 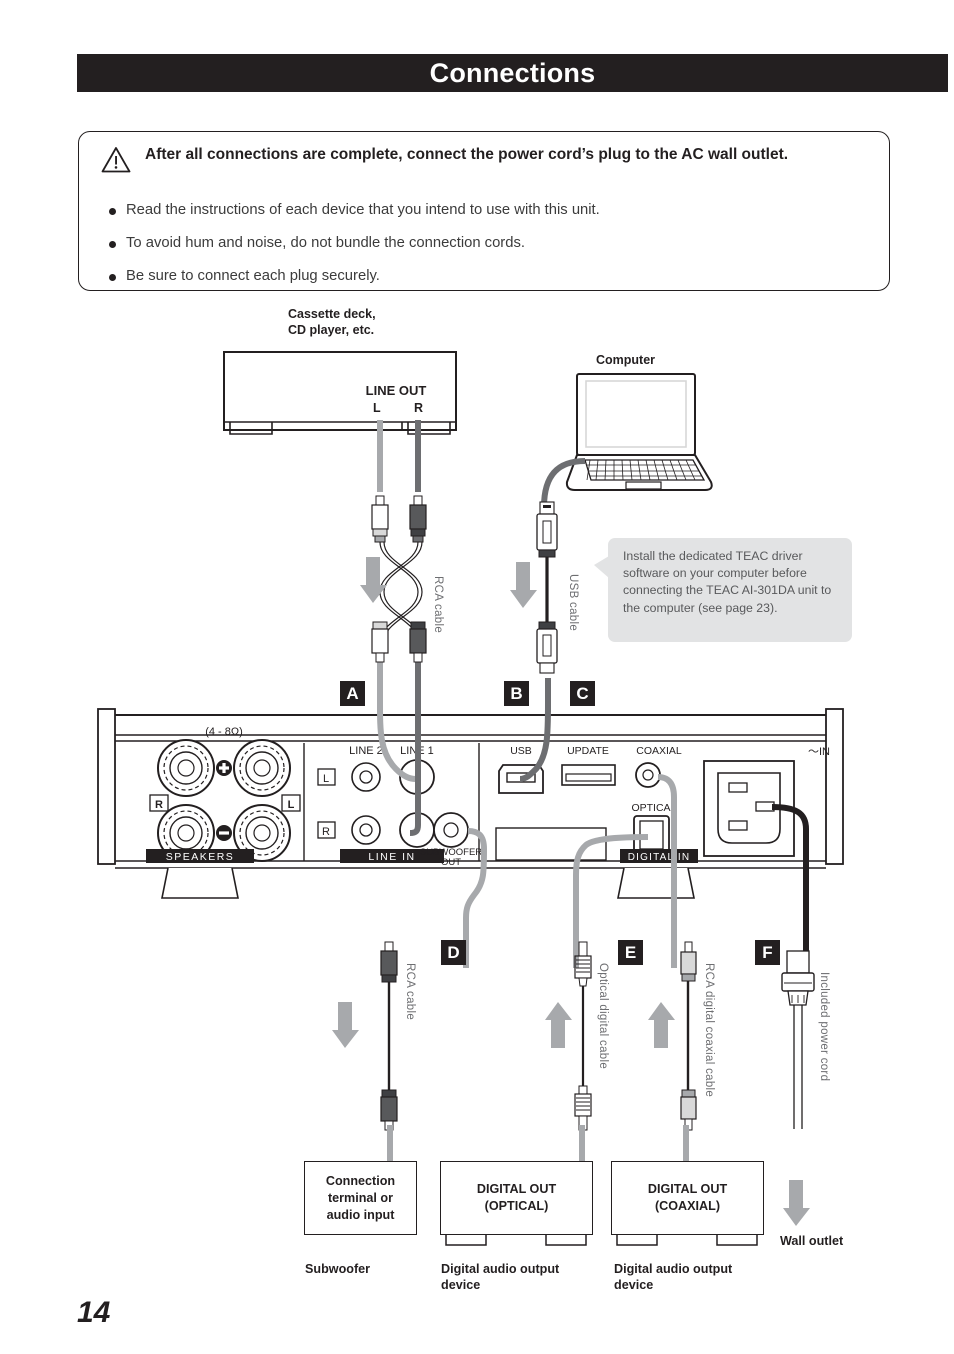 What do you see at coordinates (419, 408) in the screenshot?
I see `line-out-right-label: R` at bounding box center [419, 408].